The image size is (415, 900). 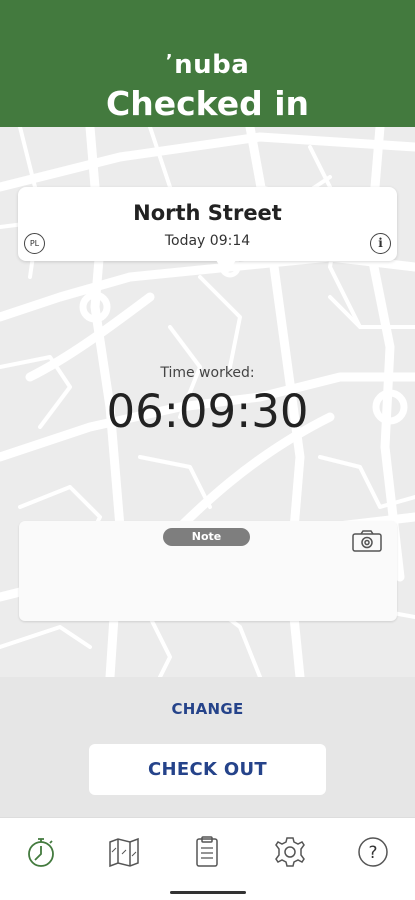 What do you see at coordinates (206, 537) in the screenshot?
I see `note-tag: Note` at bounding box center [206, 537].